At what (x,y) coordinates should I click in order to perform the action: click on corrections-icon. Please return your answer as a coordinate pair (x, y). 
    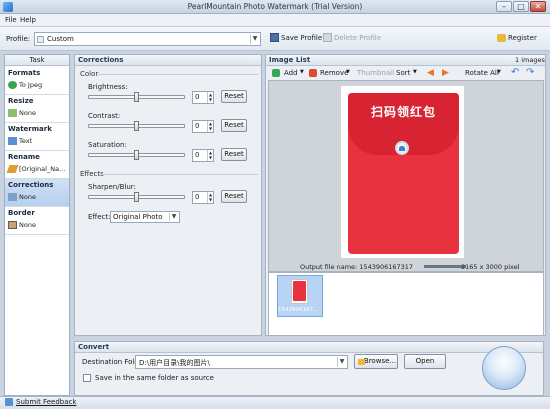
    Looking at the image, I should click on (12, 197).